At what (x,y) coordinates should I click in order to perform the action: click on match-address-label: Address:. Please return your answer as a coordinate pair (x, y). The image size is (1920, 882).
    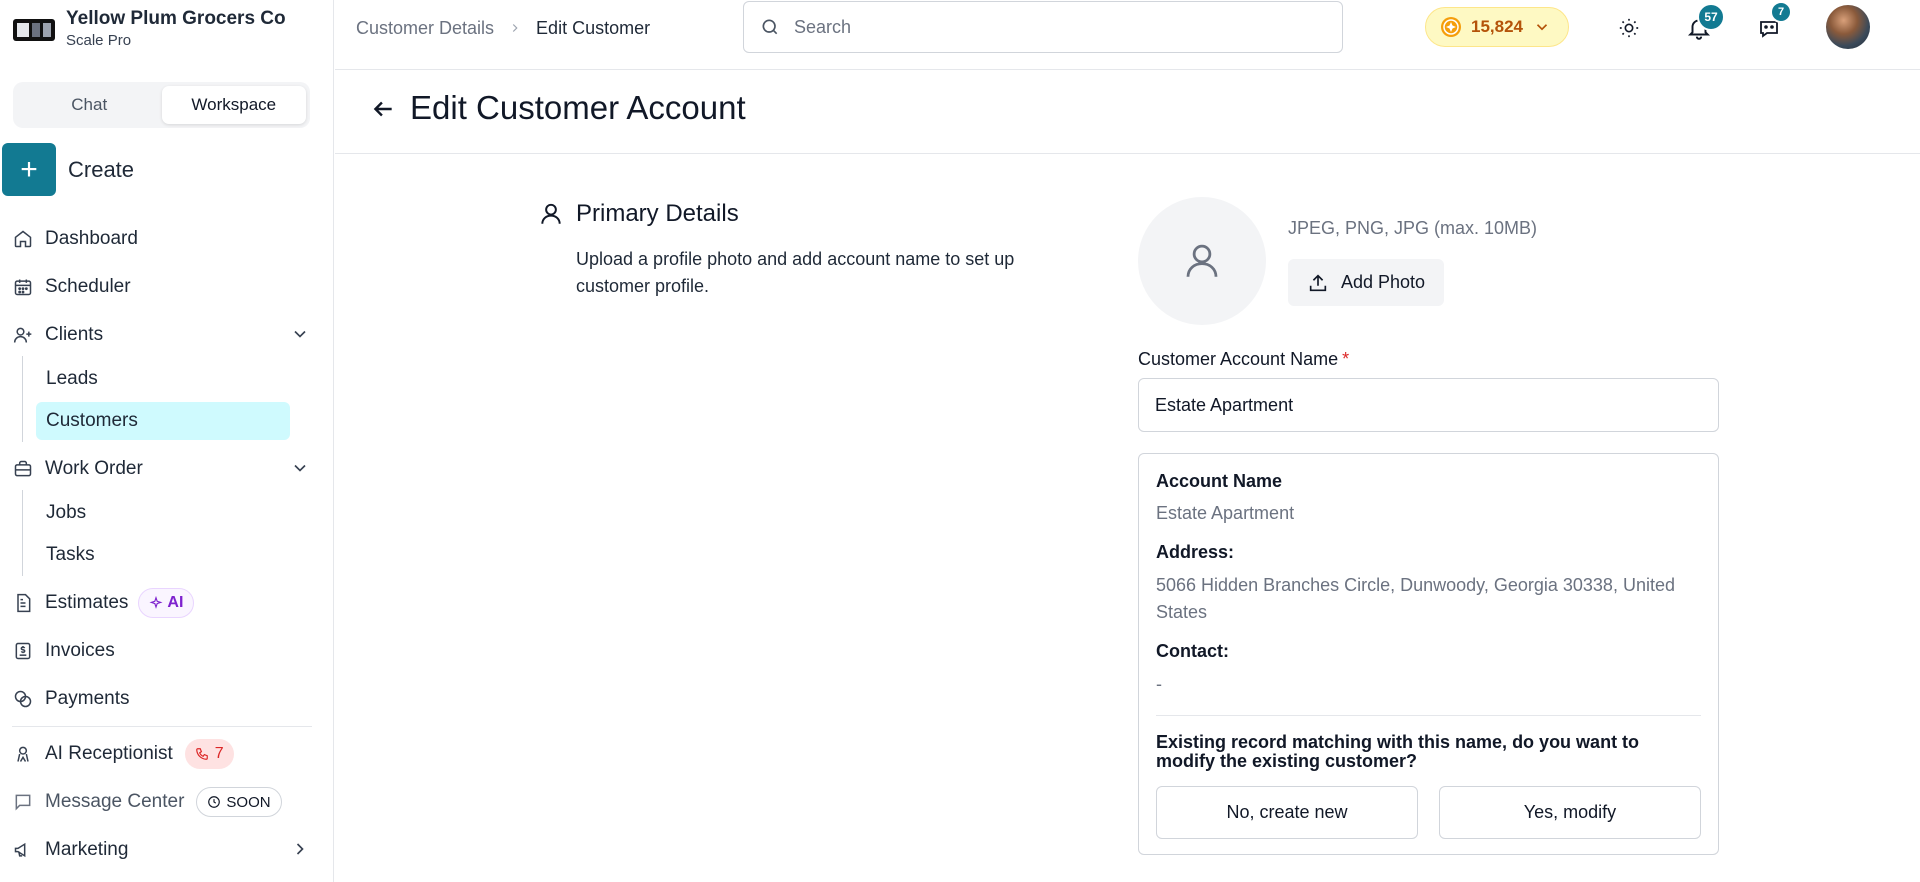
    Looking at the image, I should click on (1195, 552).